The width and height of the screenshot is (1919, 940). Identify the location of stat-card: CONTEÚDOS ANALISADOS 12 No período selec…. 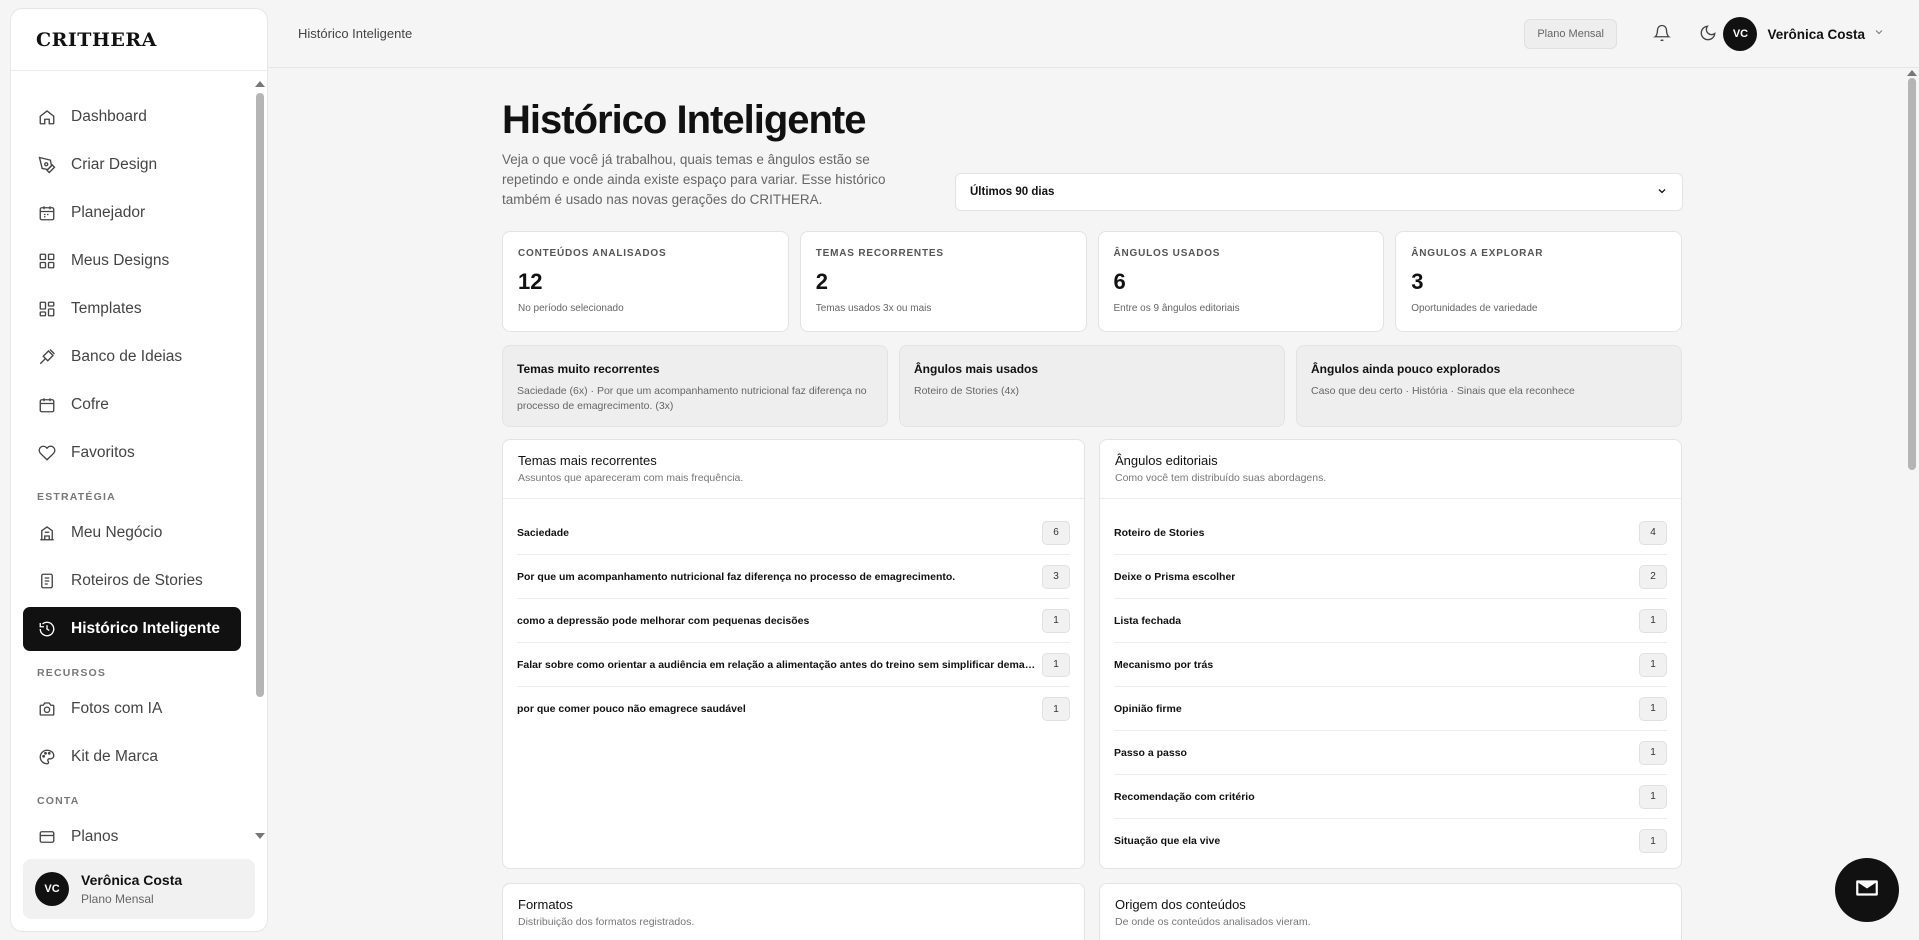
(645, 281).